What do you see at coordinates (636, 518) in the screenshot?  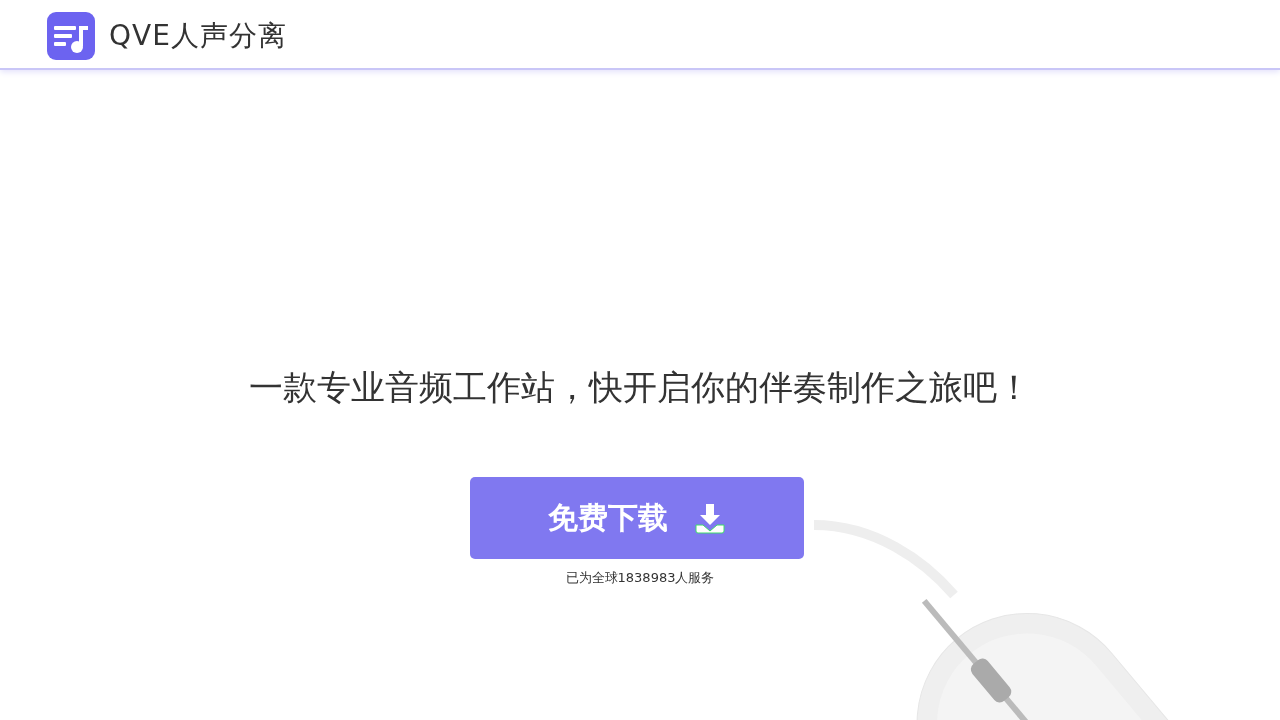 I see `download-button: 免费下载` at bounding box center [636, 518].